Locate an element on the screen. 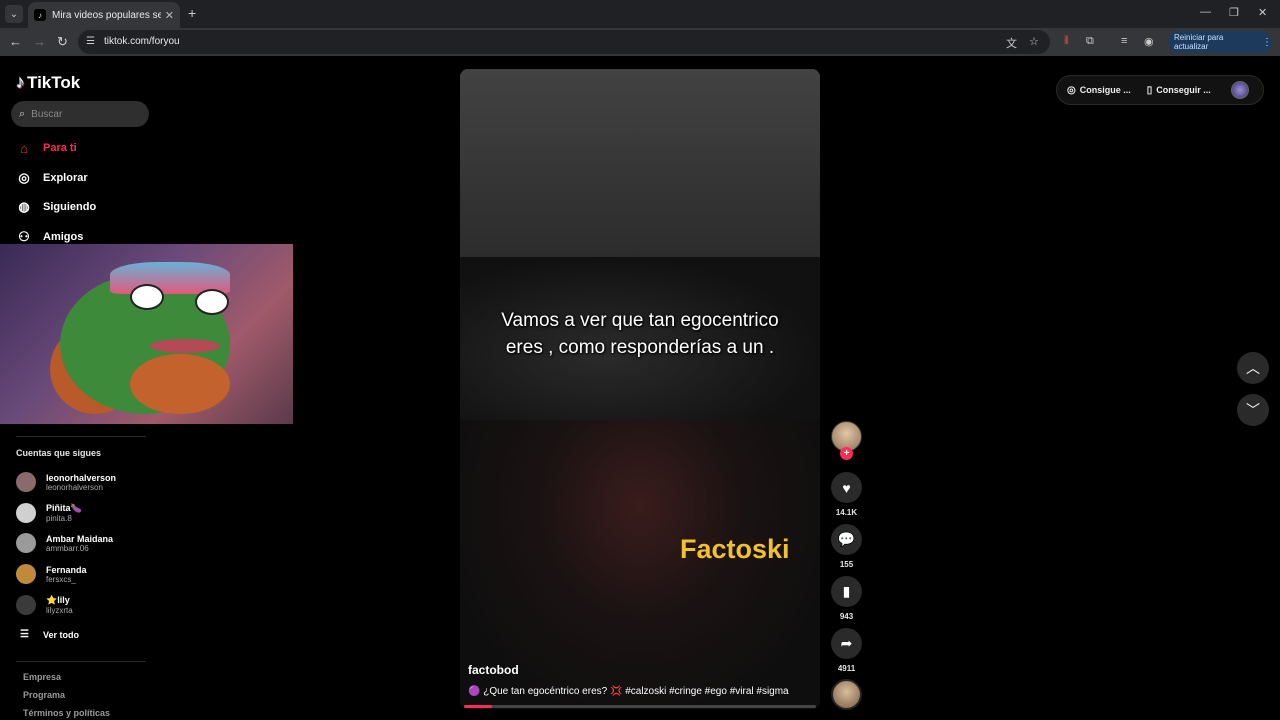 The height and width of the screenshot is (720, 1280). chevron-down-icon: ﹀ is located at coordinates (1253, 410).